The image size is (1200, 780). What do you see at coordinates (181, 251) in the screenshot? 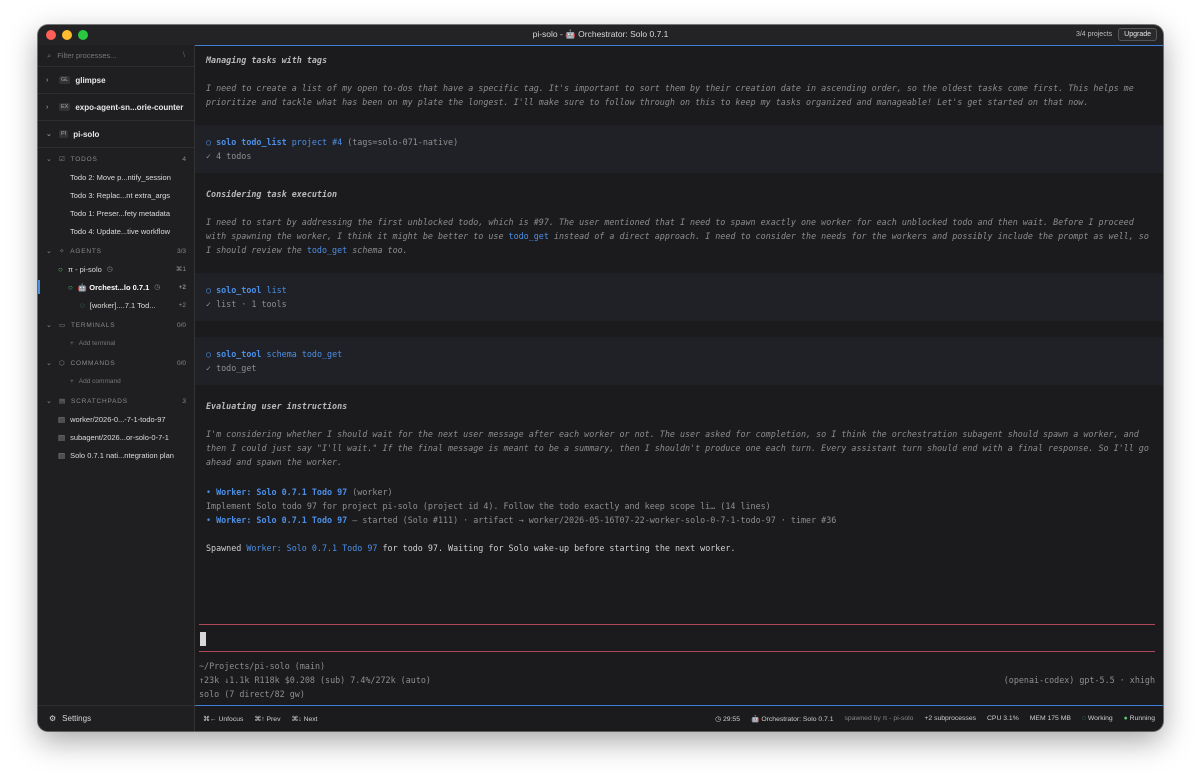
I see `section-count: 3/3` at bounding box center [181, 251].